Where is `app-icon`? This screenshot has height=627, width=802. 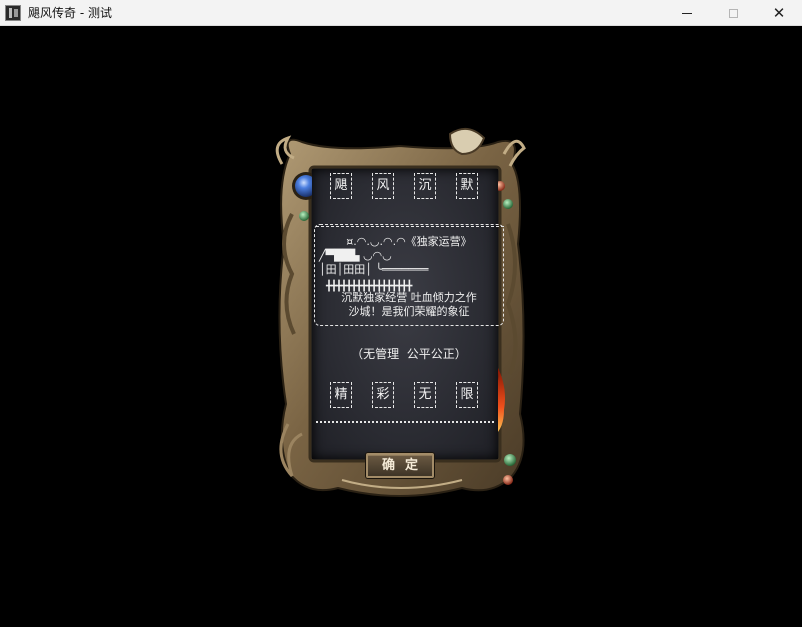 app-icon is located at coordinates (13, 13).